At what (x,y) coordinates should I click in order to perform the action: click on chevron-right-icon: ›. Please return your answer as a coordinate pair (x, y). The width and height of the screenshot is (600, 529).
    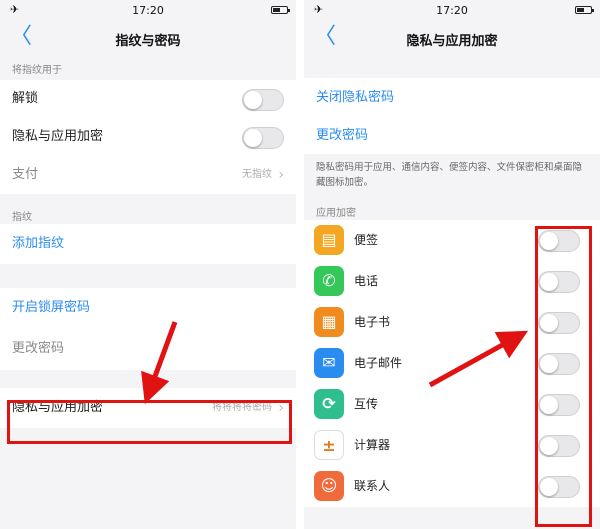
    Looking at the image, I should click on (281, 175).